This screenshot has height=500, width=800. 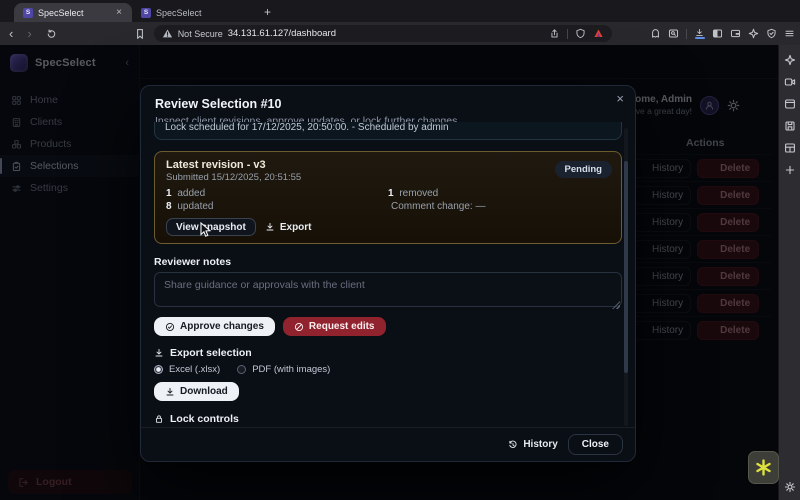 What do you see at coordinates (159, 419) in the screenshot?
I see `lock-icon` at bounding box center [159, 419].